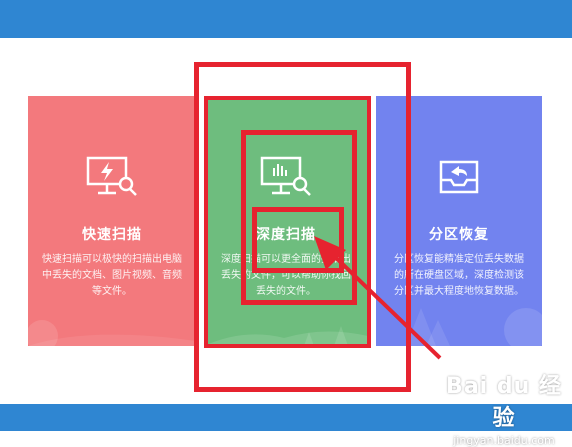 Image resolution: width=572 pixels, height=447 pixels. I want to click on watermark-url: jingyan.baidu.com, so click(504, 440).